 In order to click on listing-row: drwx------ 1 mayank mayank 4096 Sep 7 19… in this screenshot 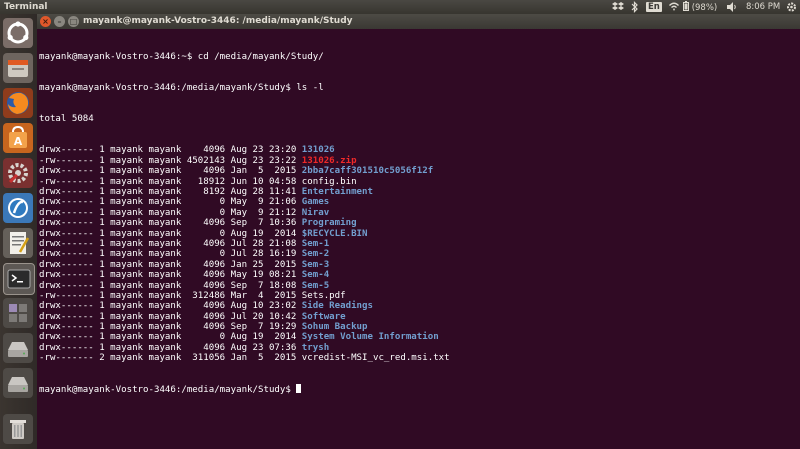, I will do `click(244, 327)`.